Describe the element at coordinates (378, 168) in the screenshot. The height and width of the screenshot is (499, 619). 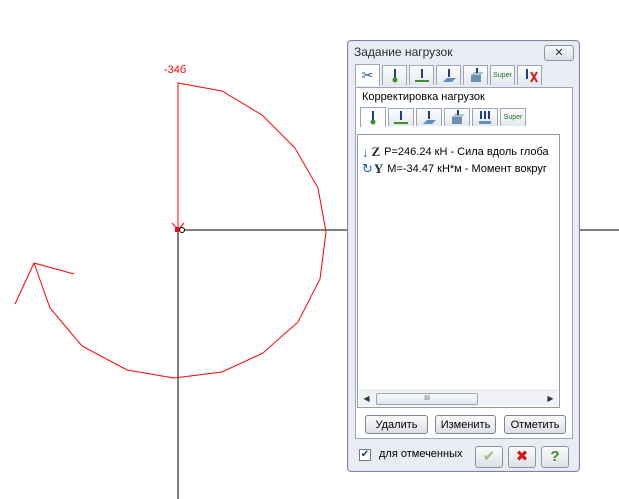
I see `axis-label: Y` at that location.